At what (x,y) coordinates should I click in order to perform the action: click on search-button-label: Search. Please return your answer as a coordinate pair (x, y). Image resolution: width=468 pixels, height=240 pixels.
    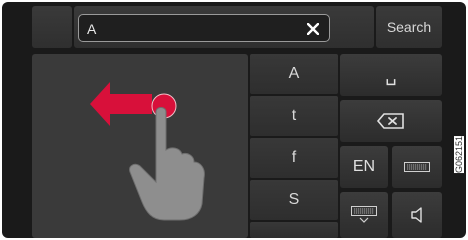
    Looking at the image, I should click on (409, 27).